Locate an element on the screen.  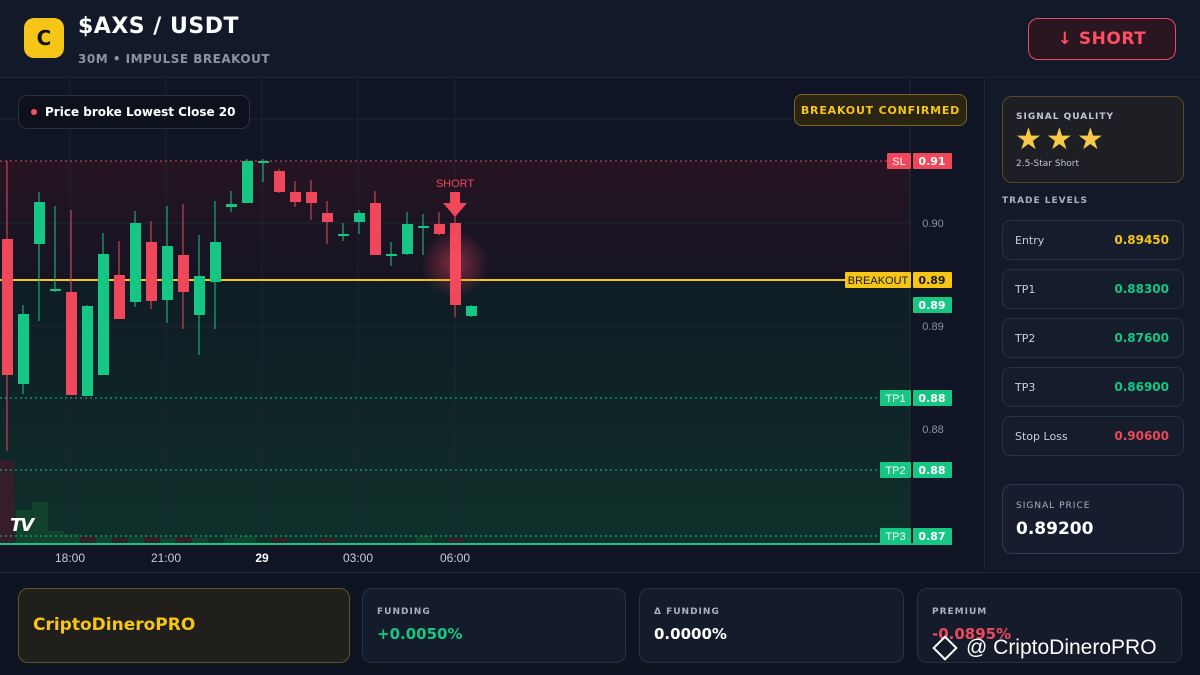
level-tag-text: BREAKOUT is located at coordinates (878, 281).